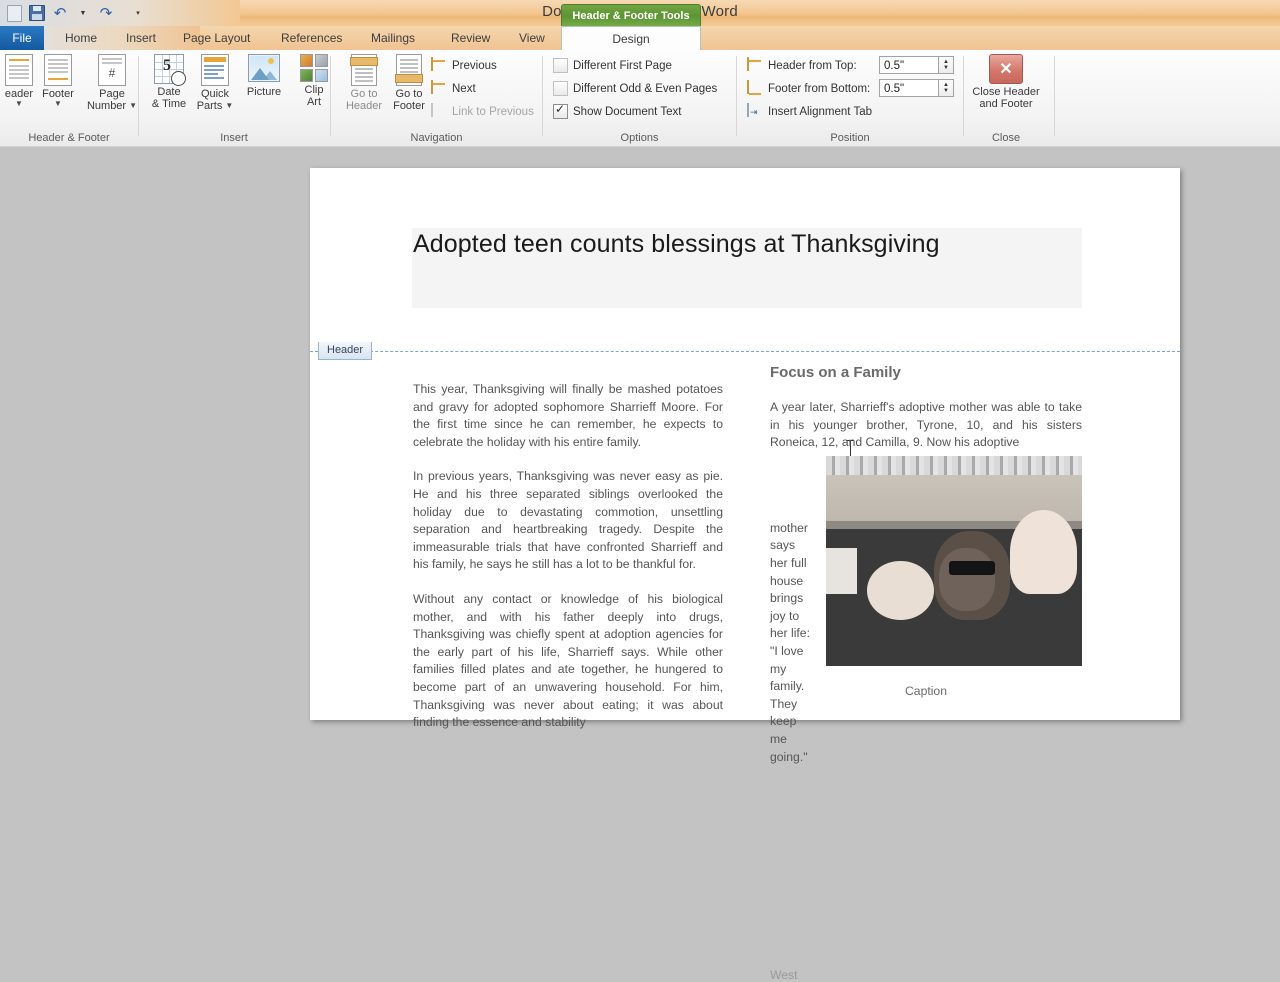 This screenshot has height=982, width=1280. Describe the element at coordinates (112, 70) in the screenshot. I see `page-number-icon: #` at that location.